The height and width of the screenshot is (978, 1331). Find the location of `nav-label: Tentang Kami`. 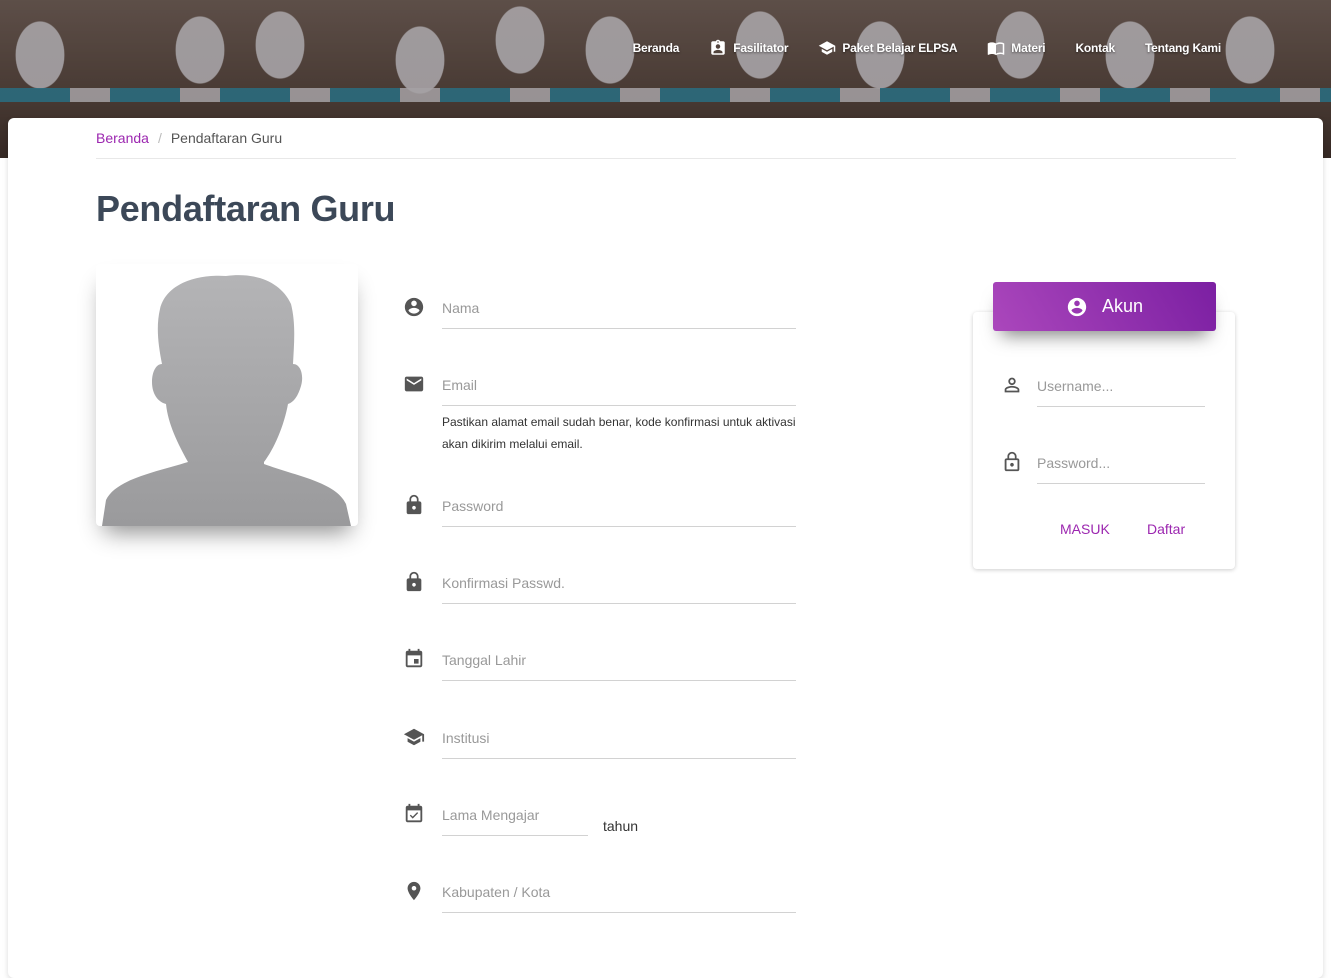

nav-label: Tentang Kami is located at coordinates (1182, 48).